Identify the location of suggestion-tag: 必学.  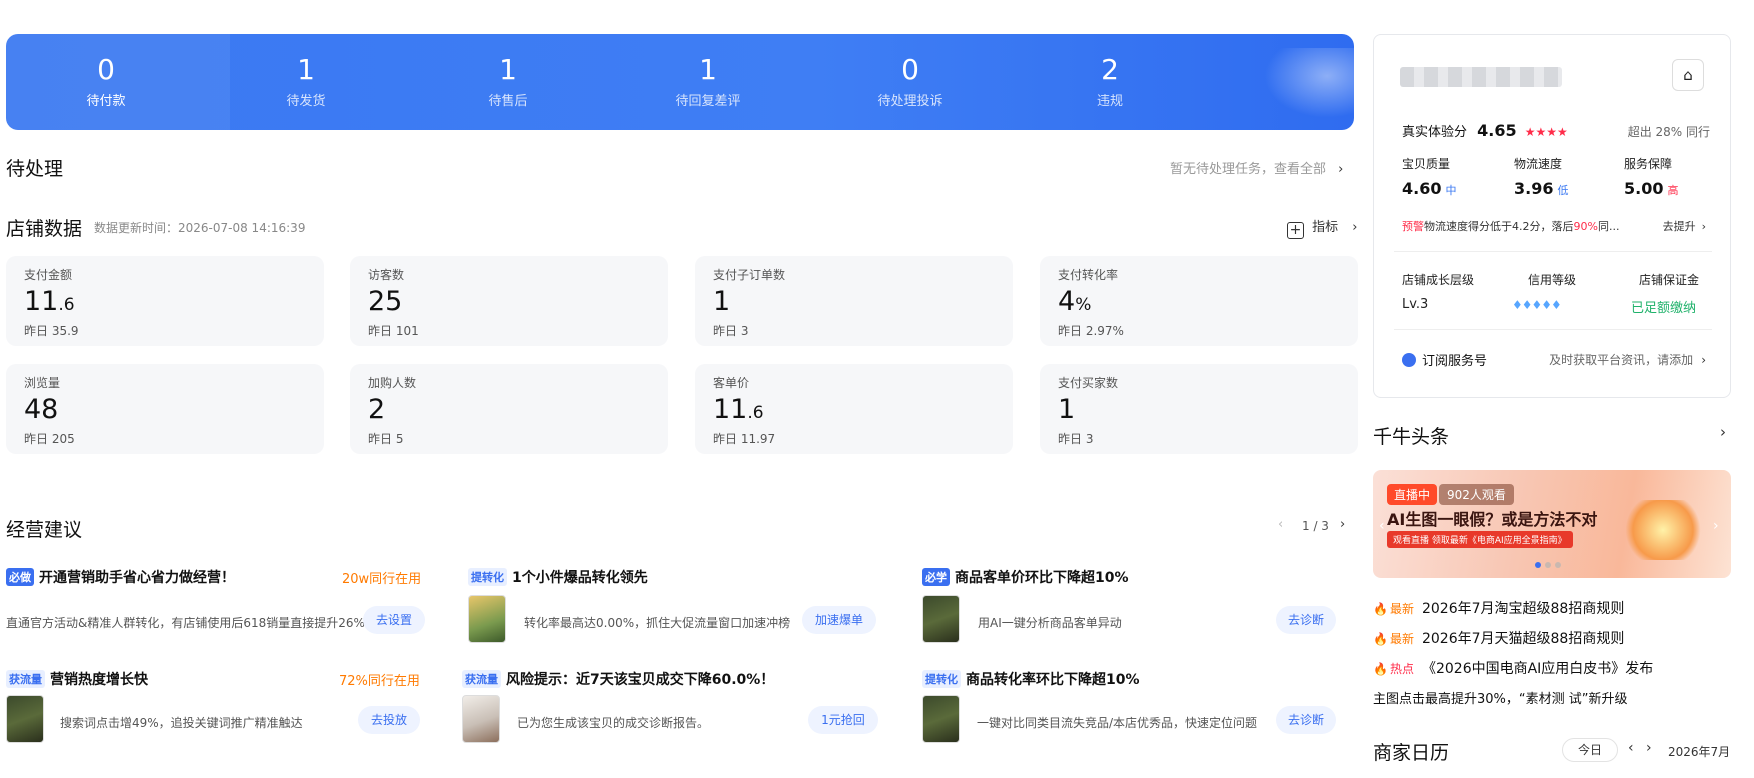
(936, 577).